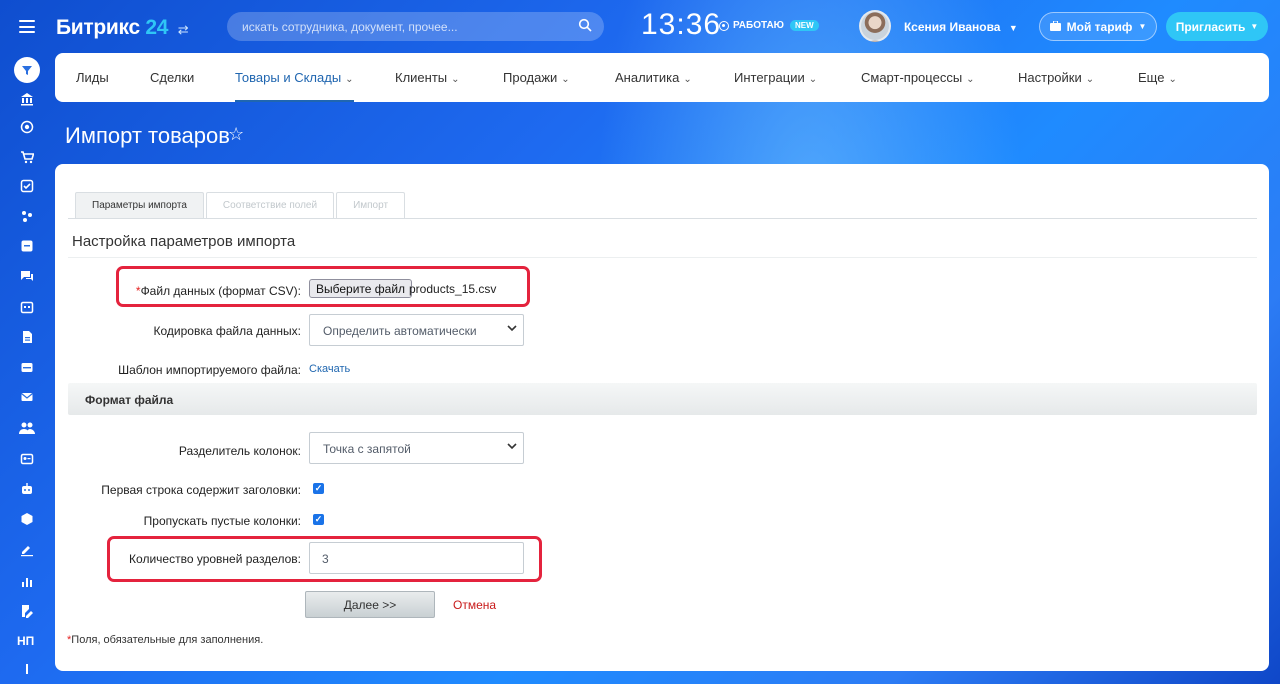 The image size is (1280, 684). What do you see at coordinates (427, 77) in the screenshot?
I see `nav-item-clients: Клиенты ⌄` at bounding box center [427, 77].